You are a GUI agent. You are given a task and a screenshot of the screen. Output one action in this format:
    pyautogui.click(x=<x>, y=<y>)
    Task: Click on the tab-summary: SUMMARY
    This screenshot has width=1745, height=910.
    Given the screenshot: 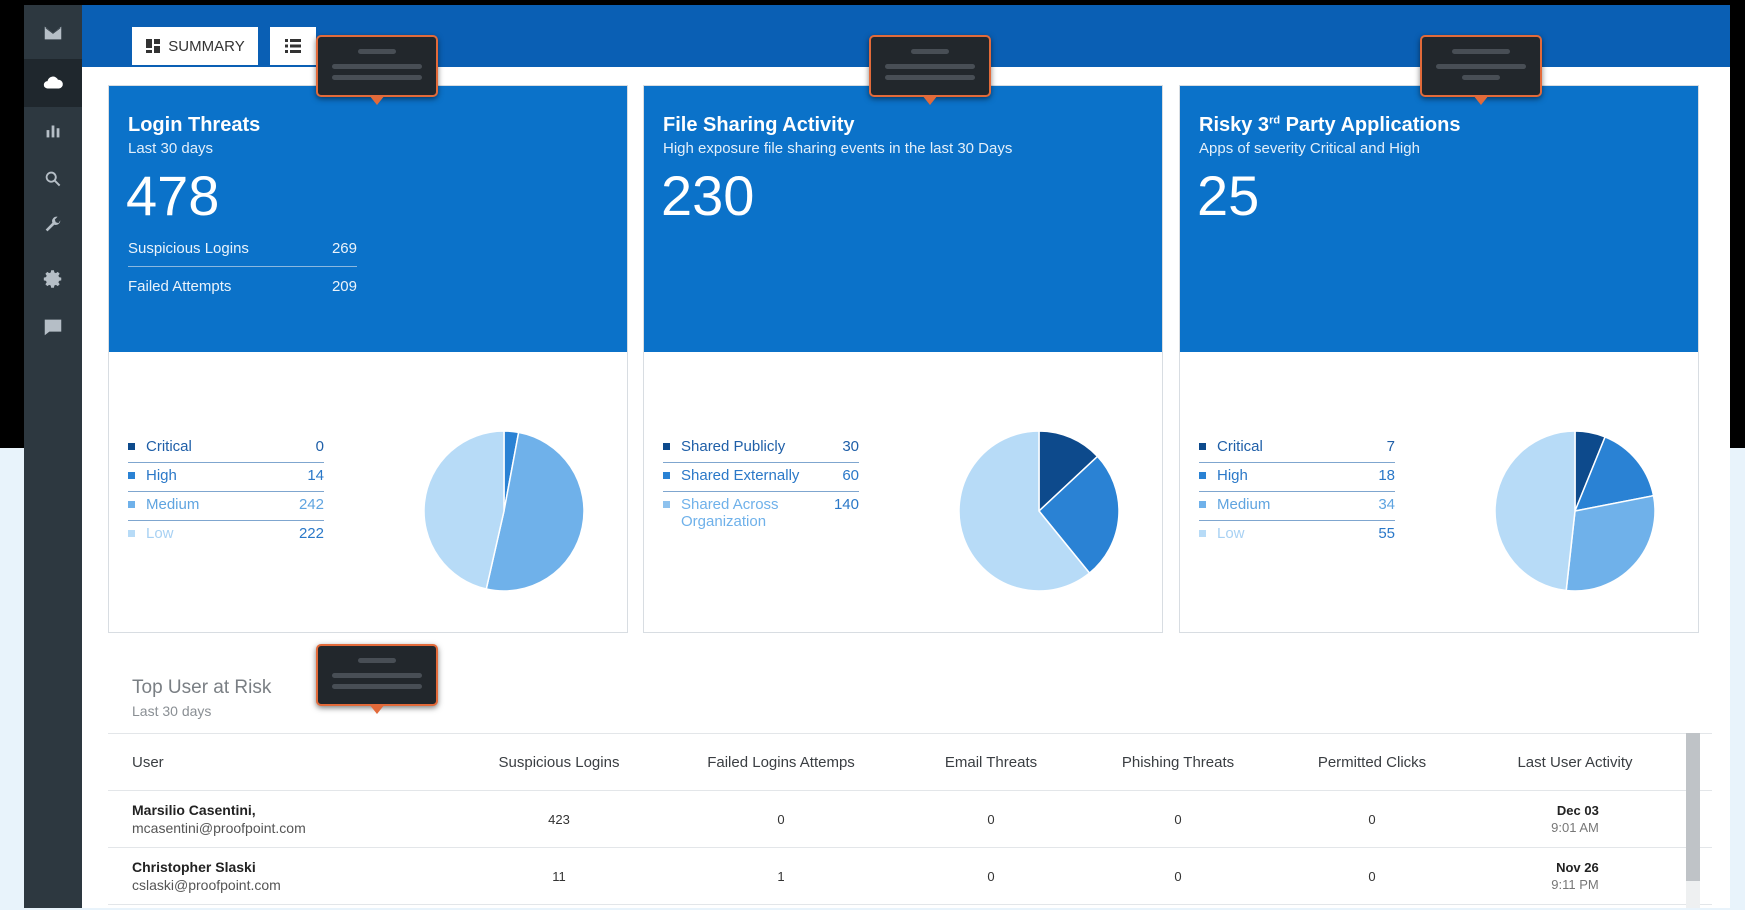 What is the action you would take?
    pyautogui.click(x=195, y=46)
    